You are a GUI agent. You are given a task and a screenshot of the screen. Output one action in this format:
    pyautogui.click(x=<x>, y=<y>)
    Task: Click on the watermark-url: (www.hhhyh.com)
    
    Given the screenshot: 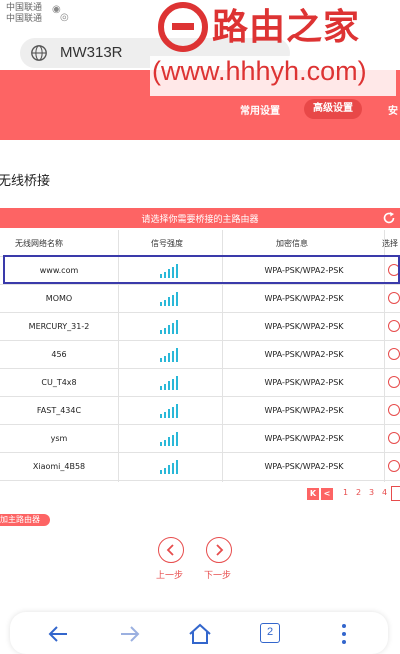 What is the action you would take?
    pyautogui.click(x=259, y=71)
    